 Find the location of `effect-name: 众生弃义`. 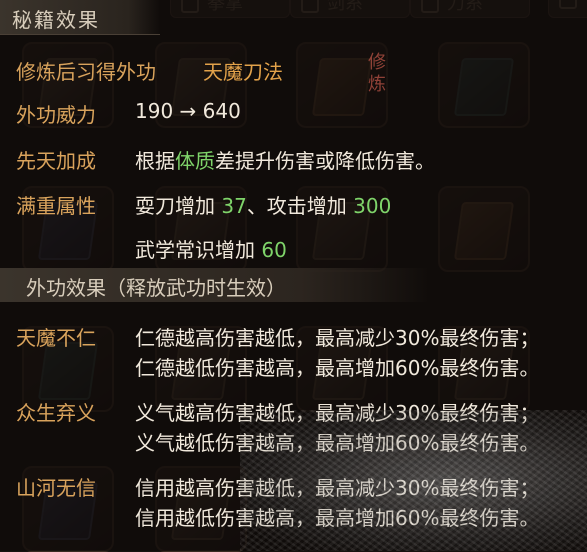

effect-name: 众生弃义 is located at coordinates (56, 413).